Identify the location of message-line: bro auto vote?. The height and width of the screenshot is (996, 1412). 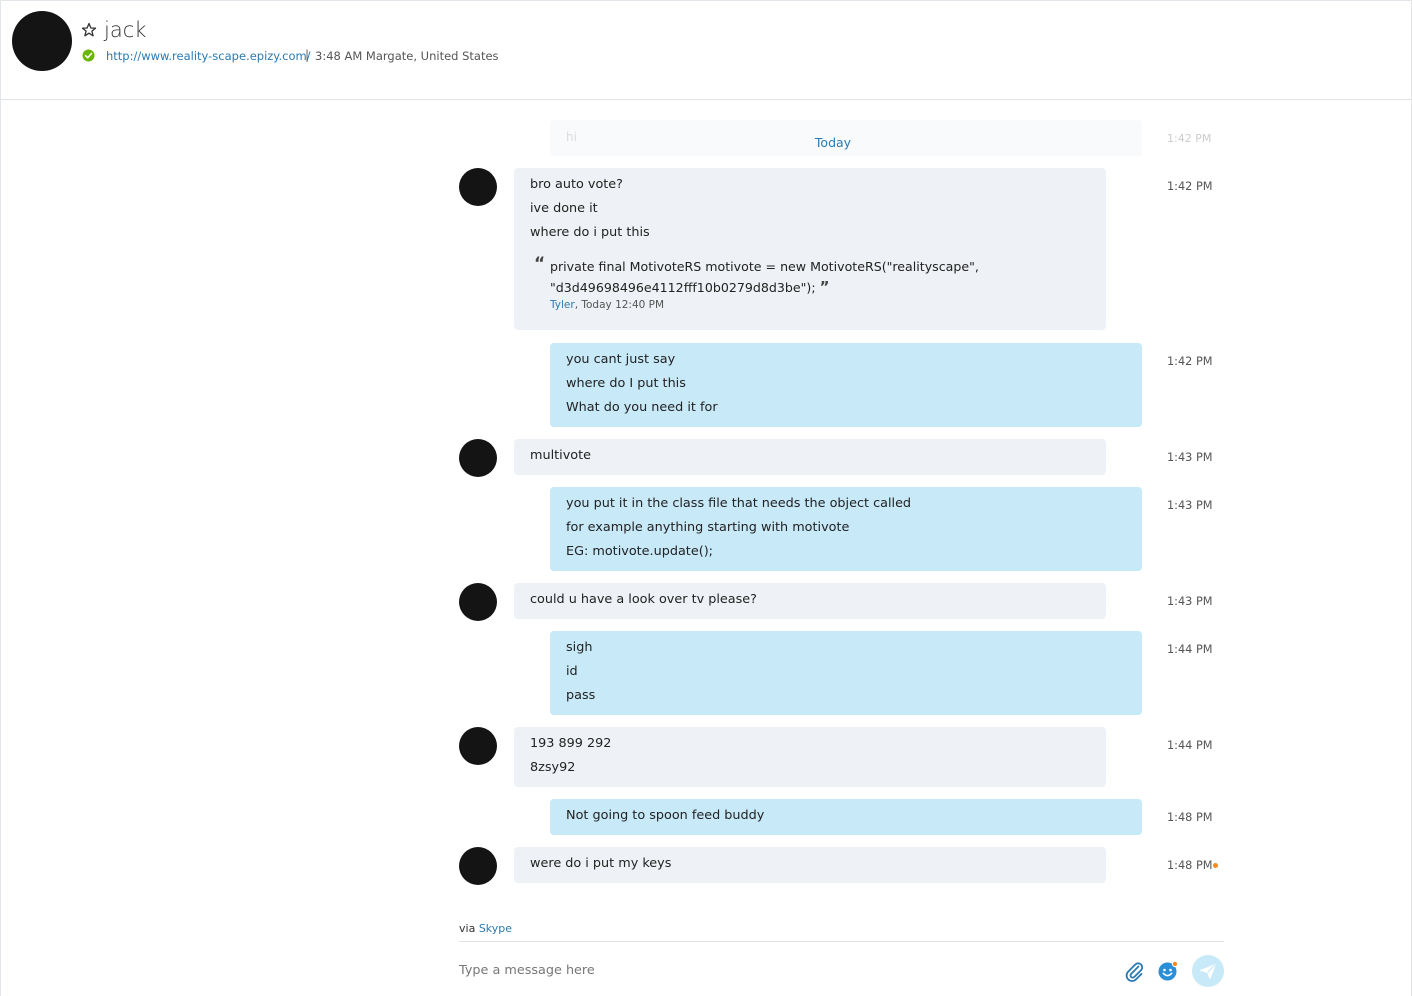
(576, 184).